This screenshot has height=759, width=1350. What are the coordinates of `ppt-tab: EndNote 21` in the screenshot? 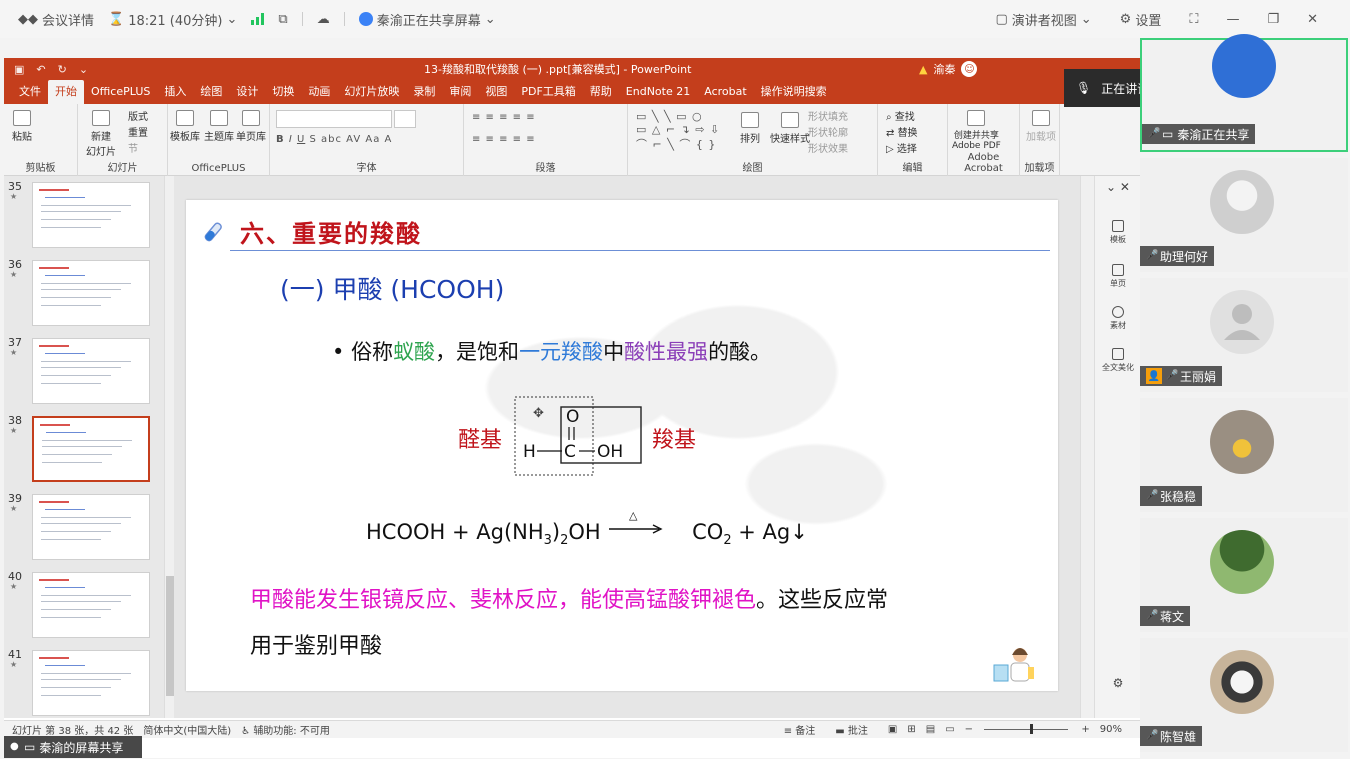 It's located at (658, 92).